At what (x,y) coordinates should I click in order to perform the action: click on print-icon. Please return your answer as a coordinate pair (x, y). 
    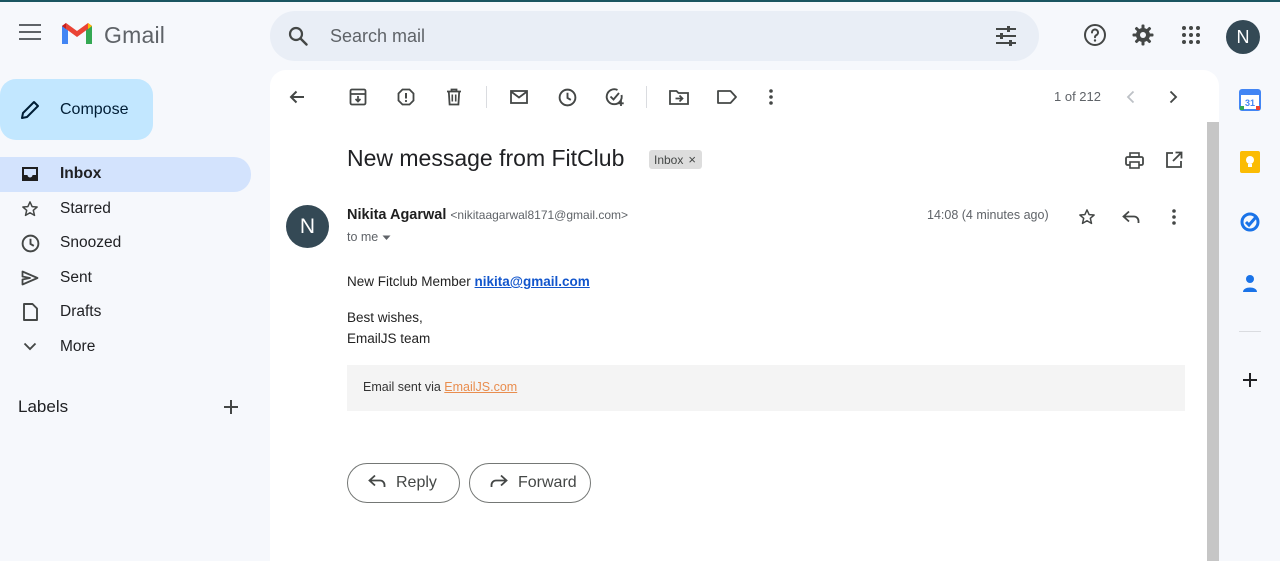
    Looking at the image, I should click on (1134, 160).